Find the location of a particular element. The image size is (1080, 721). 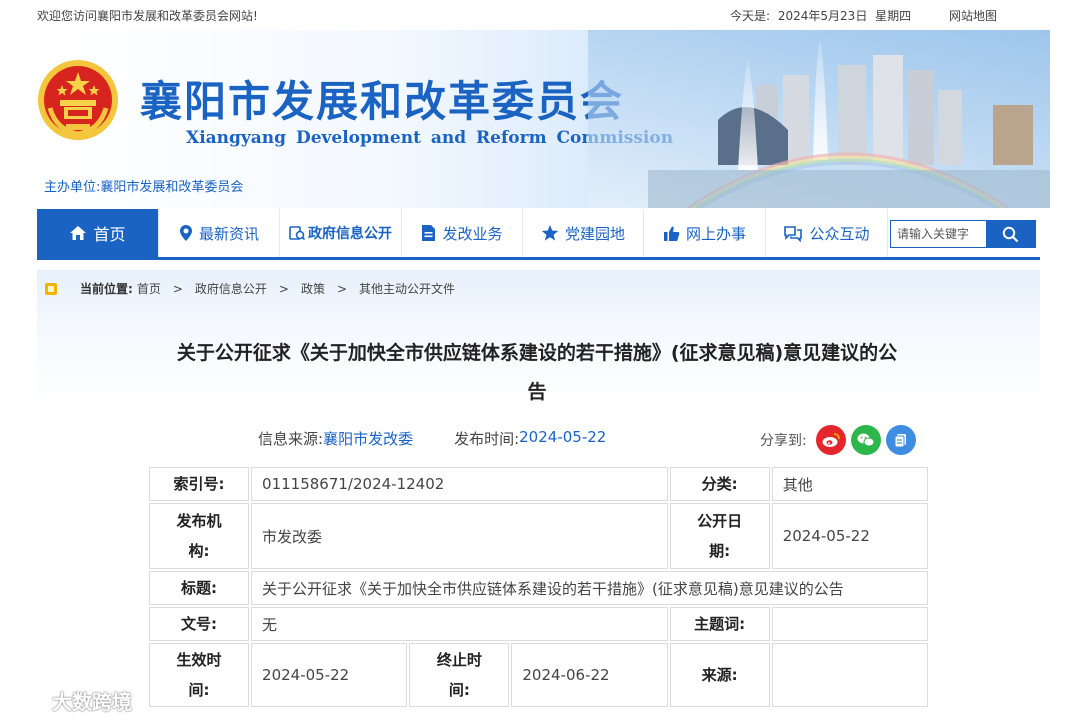

article-title-line: 关于公开征求《关于加快全市供应链体系建设的若干措施》(征求意见稿)意见建议的公 is located at coordinates (537, 353).